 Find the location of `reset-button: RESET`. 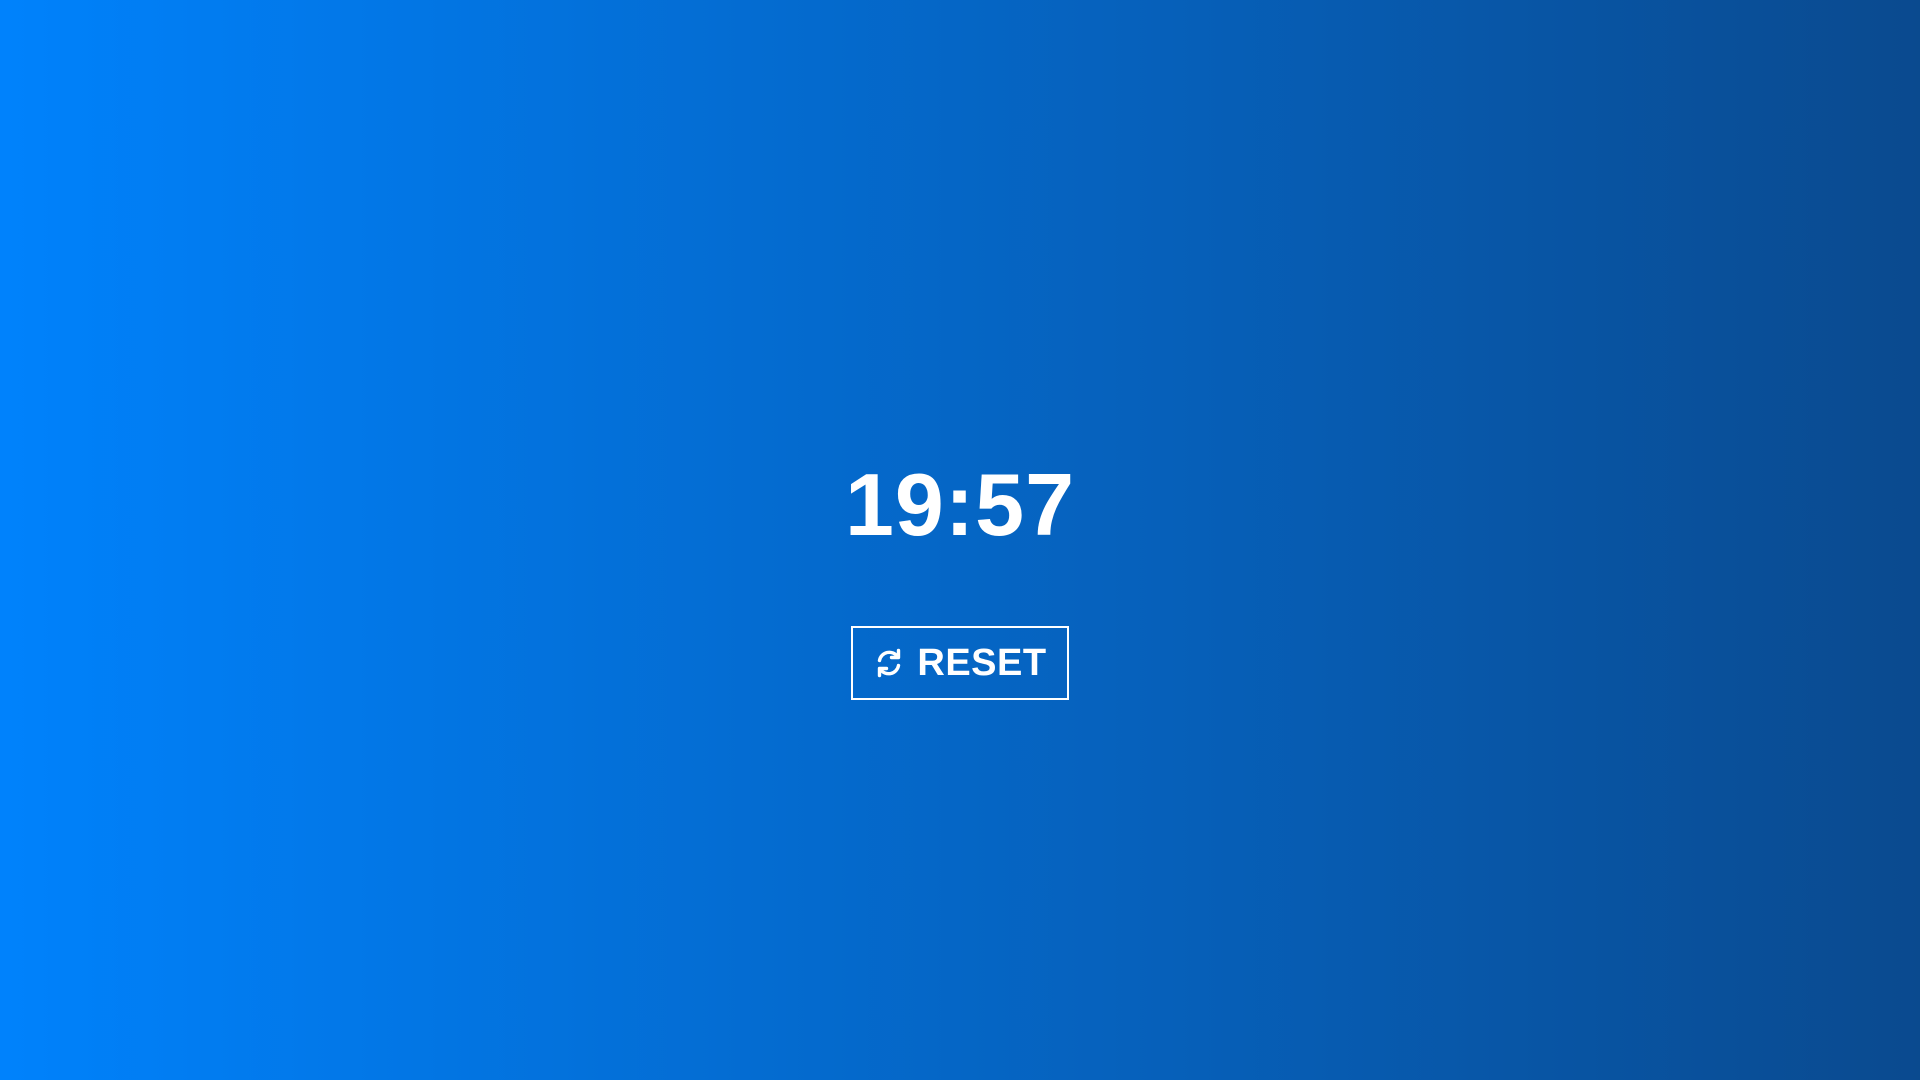

reset-button: RESET is located at coordinates (960, 663).